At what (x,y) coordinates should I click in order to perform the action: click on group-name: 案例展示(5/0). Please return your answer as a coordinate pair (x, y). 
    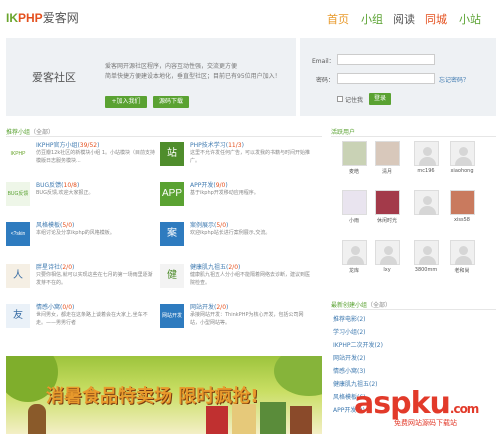
    Looking at the image, I should click on (209, 224).